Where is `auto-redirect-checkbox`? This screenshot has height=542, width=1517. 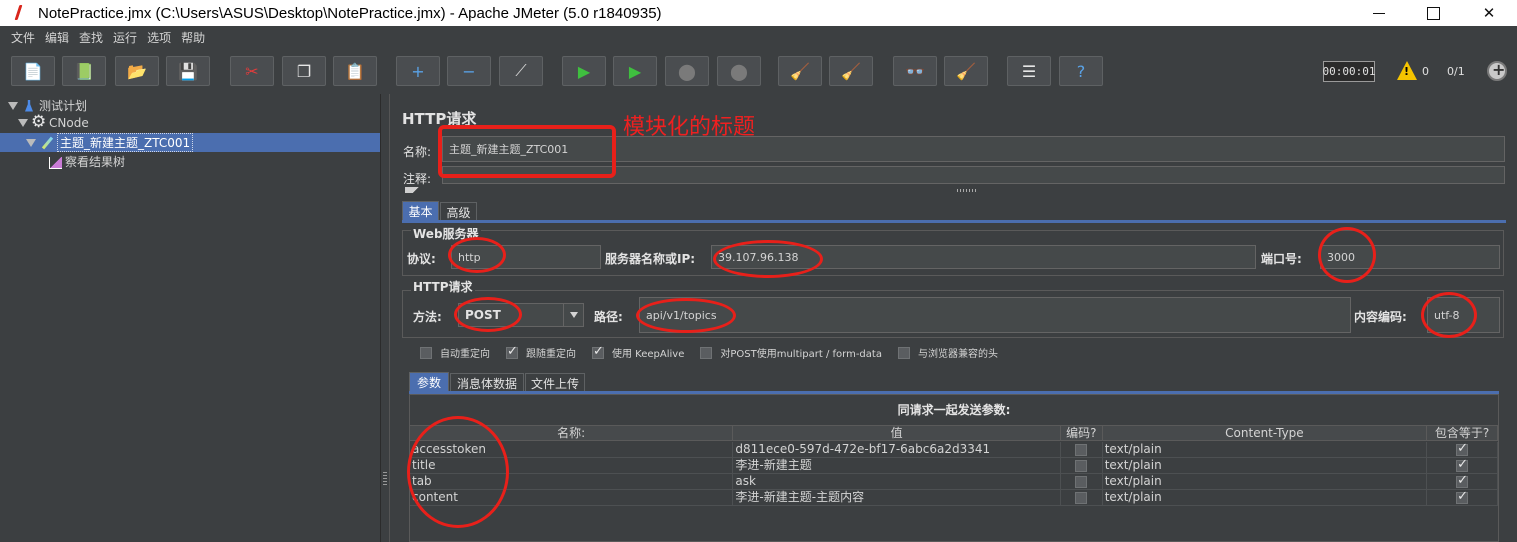 auto-redirect-checkbox is located at coordinates (426, 352).